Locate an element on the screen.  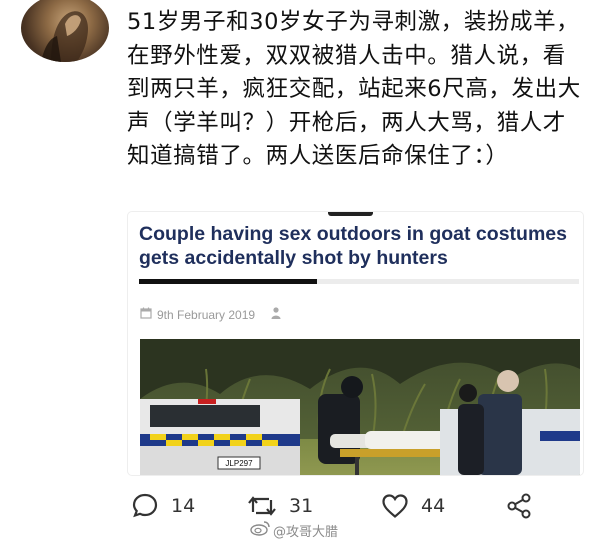
comment-button: 14 is located at coordinates (163, 506).